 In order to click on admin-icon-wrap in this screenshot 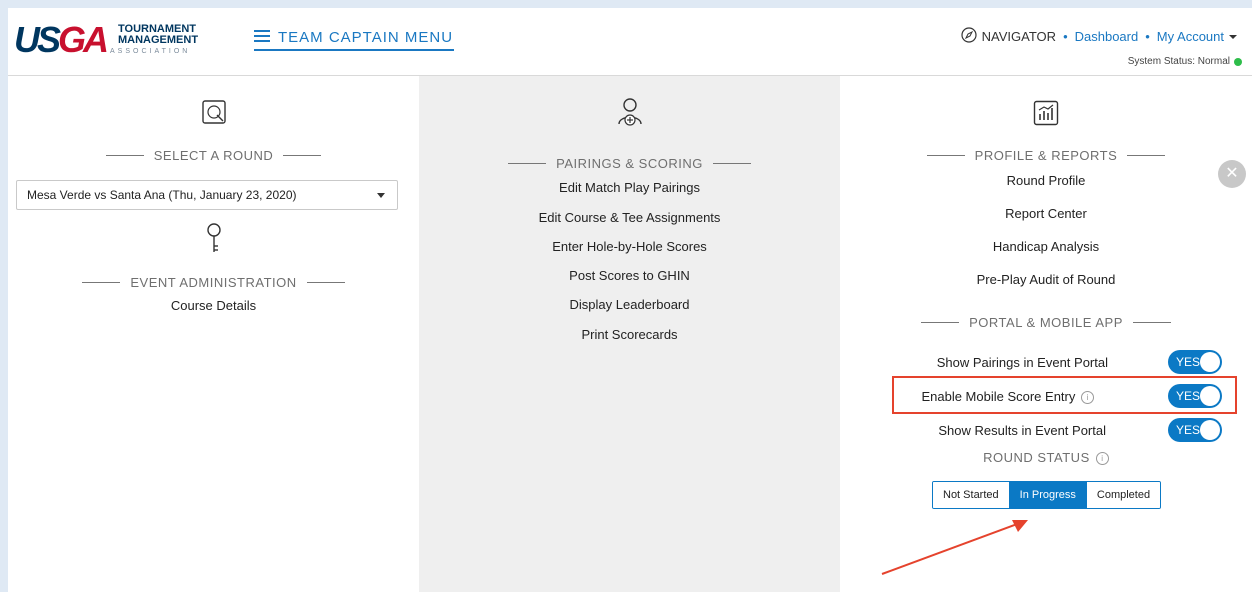, I will do `click(213, 239)`.